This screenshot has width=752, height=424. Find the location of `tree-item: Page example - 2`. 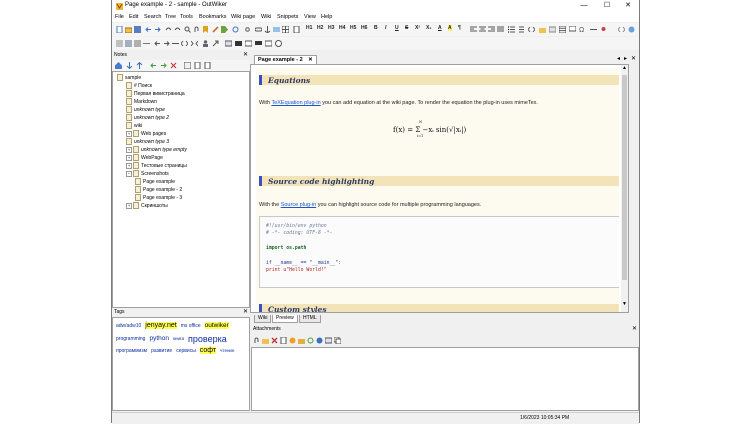

tree-item: Page example - 2 is located at coordinates (158, 189).